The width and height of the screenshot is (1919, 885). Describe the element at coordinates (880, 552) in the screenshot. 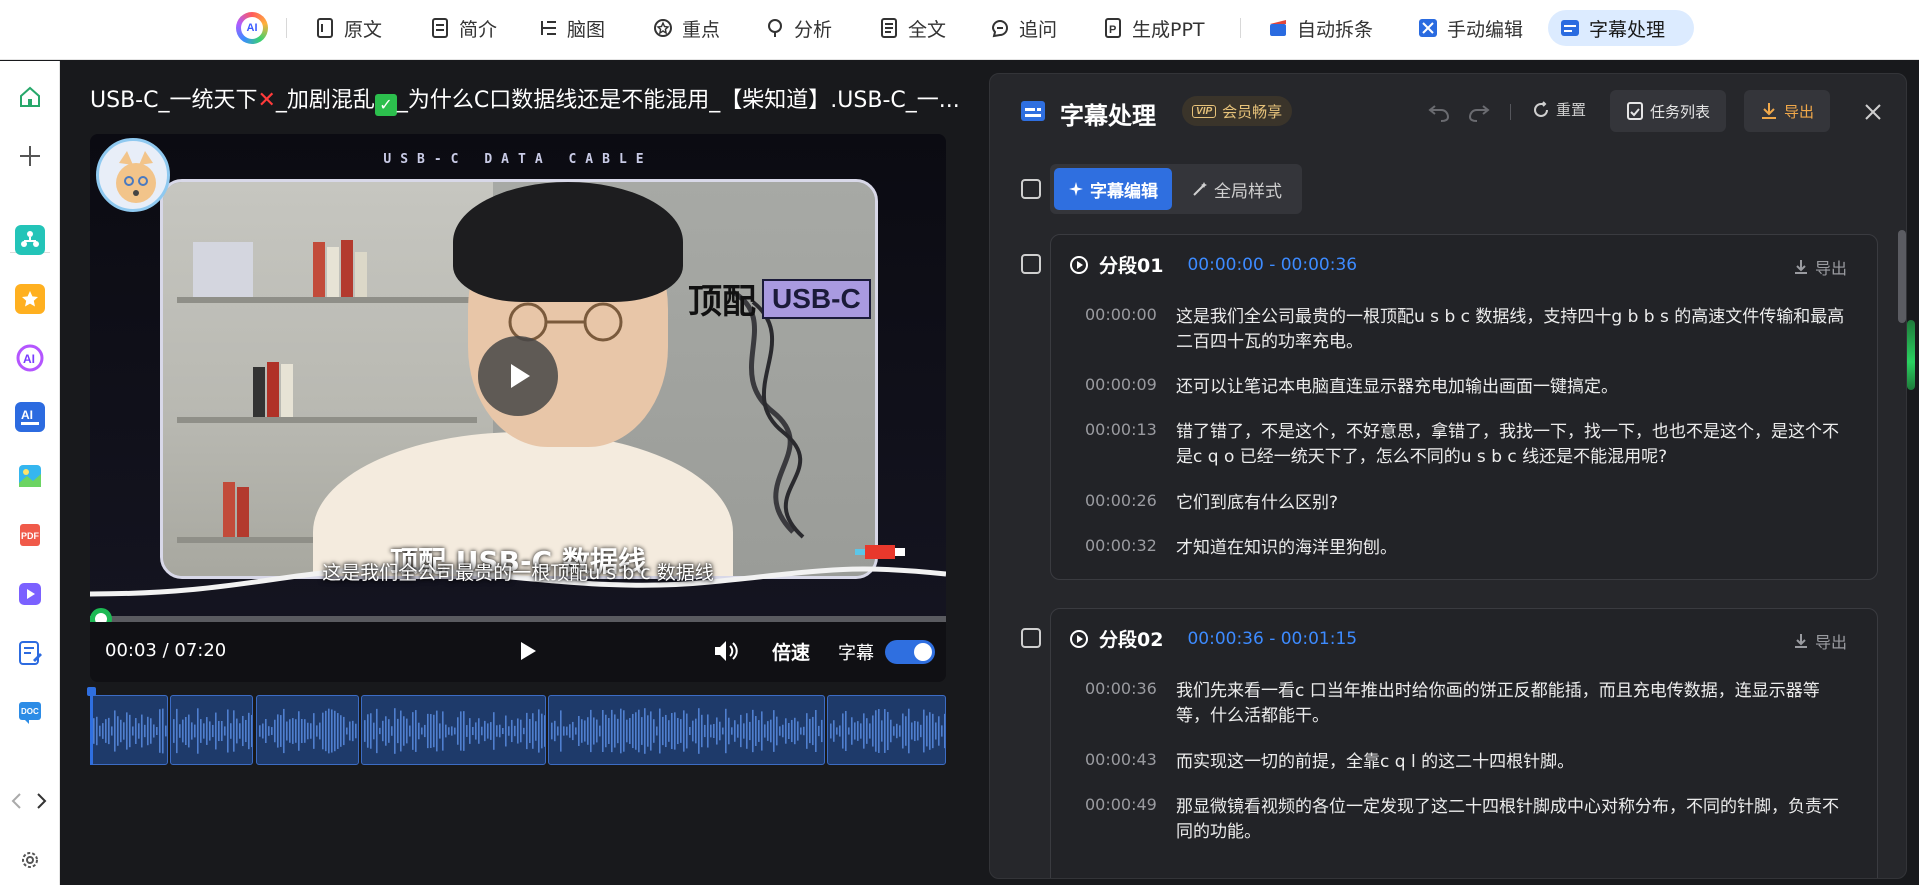

I see `cable-plug-illustration` at that location.